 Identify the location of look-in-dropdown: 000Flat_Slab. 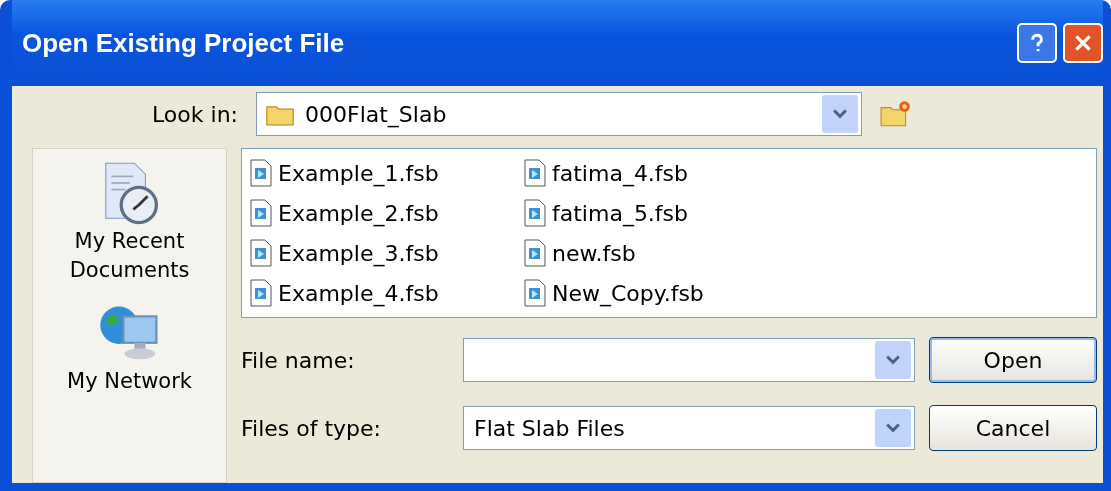
(559, 114).